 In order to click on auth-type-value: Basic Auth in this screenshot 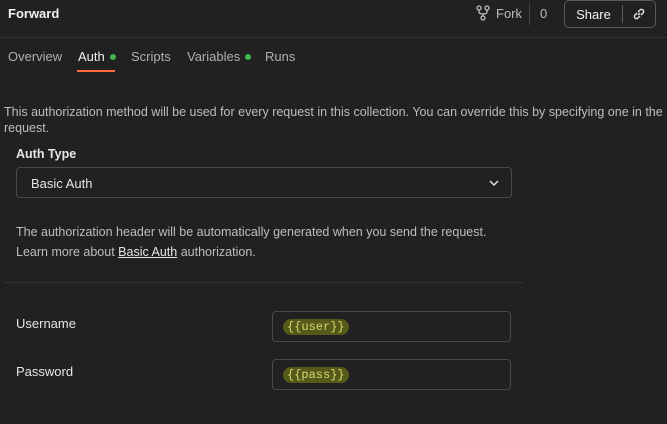, I will do `click(62, 183)`.